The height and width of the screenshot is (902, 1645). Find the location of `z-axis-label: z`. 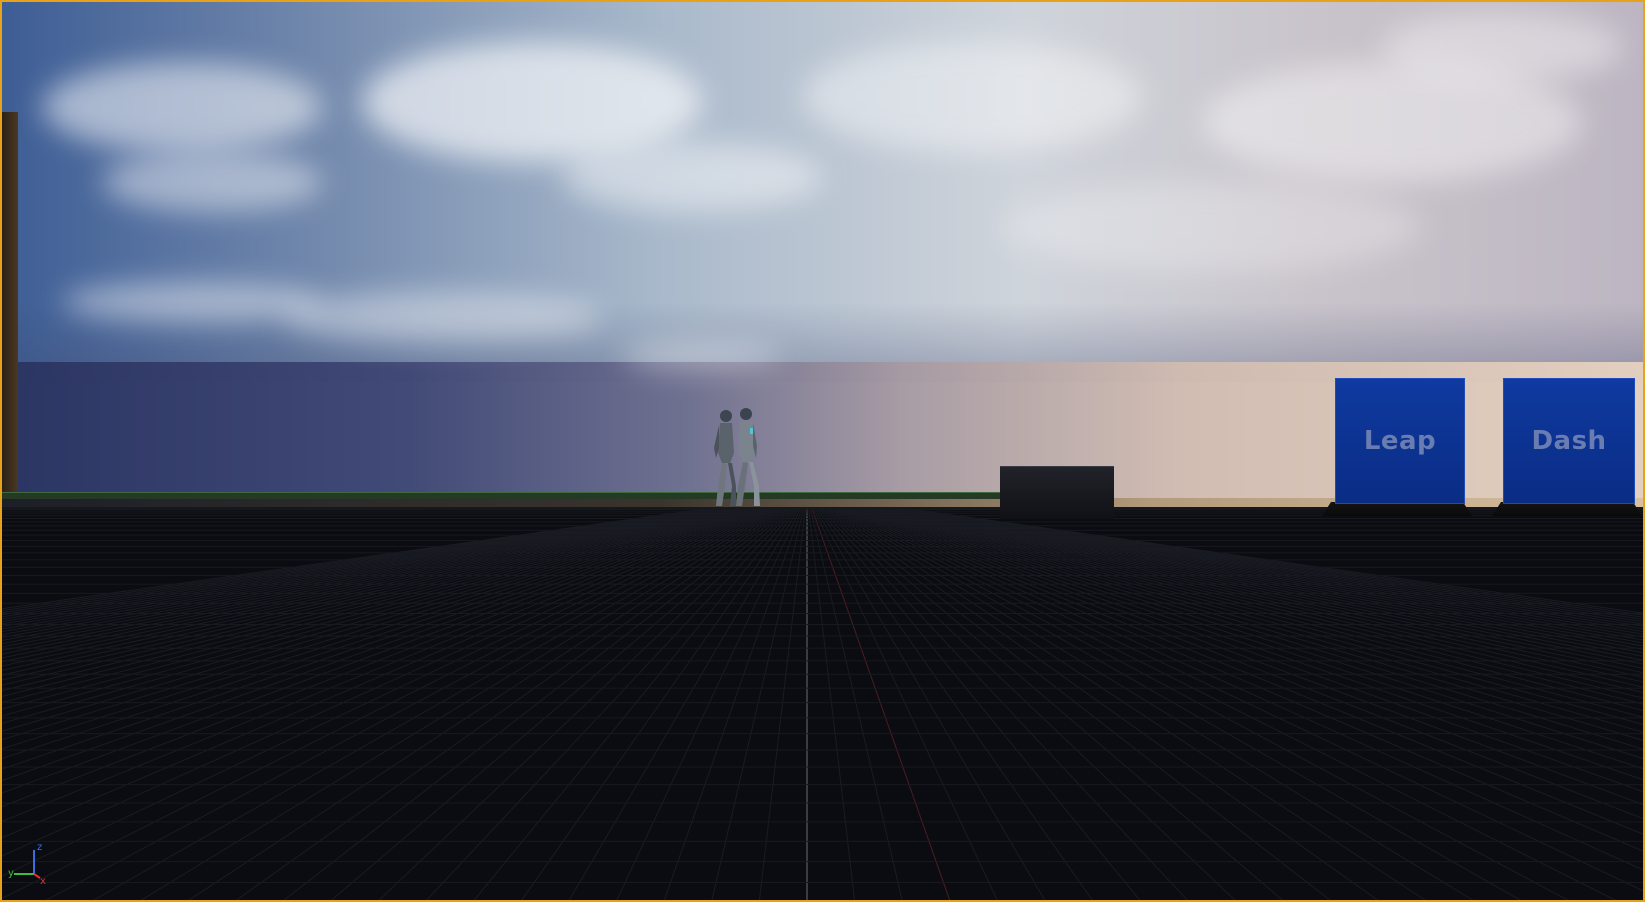

z-axis-label: z is located at coordinates (39, 847).